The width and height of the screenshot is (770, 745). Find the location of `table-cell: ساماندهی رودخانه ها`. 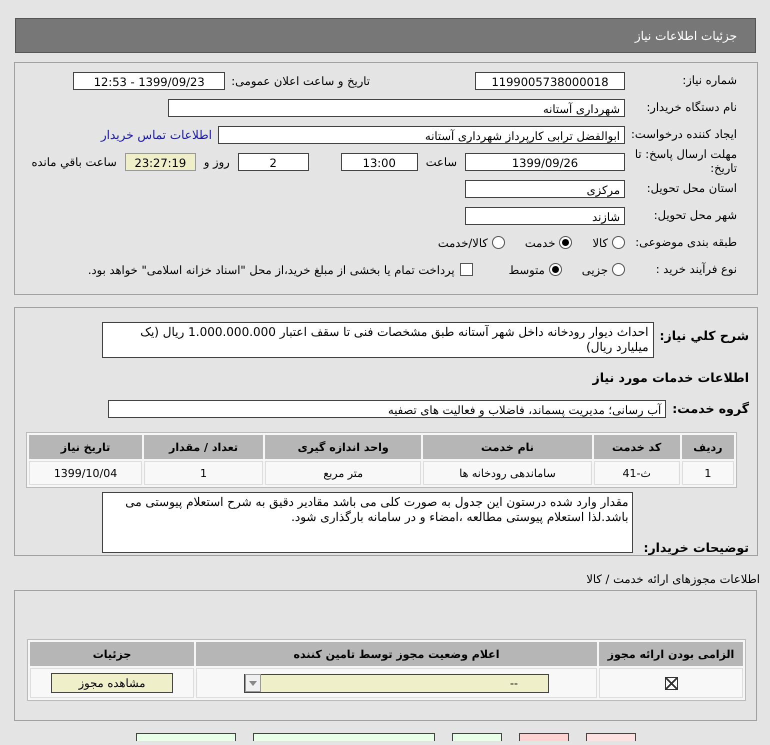

table-cell: ساماندهی رودخانه ها is located at coordinates (507, 473).